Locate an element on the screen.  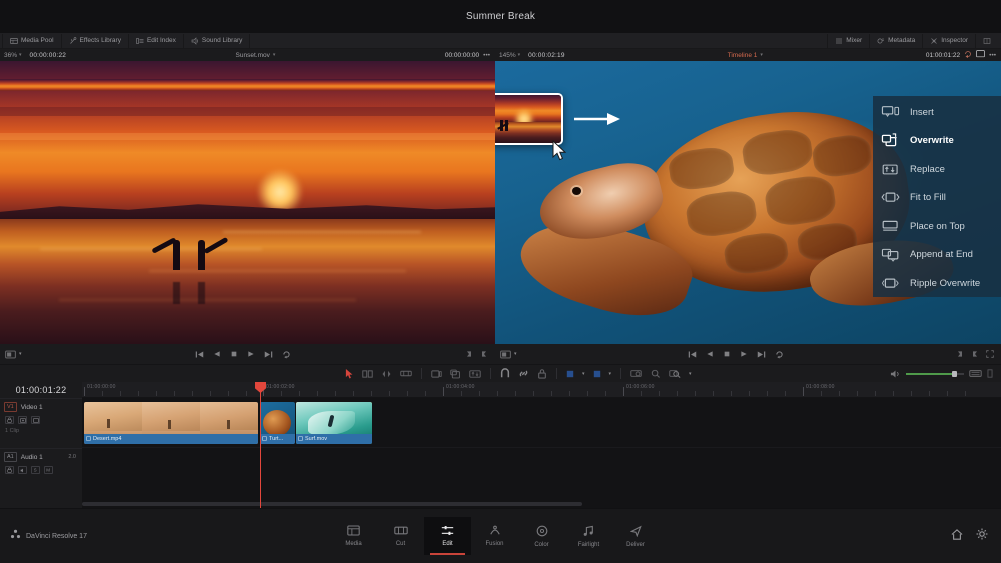
page-button-deliver: Deliver is located at coordinates (635, 536).